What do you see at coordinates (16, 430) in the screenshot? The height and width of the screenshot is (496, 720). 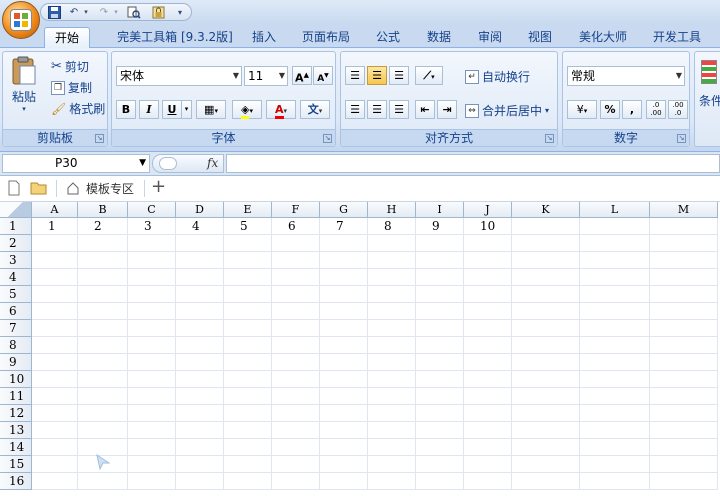 I see `row-header: 13` at bounding box center [16, 430].